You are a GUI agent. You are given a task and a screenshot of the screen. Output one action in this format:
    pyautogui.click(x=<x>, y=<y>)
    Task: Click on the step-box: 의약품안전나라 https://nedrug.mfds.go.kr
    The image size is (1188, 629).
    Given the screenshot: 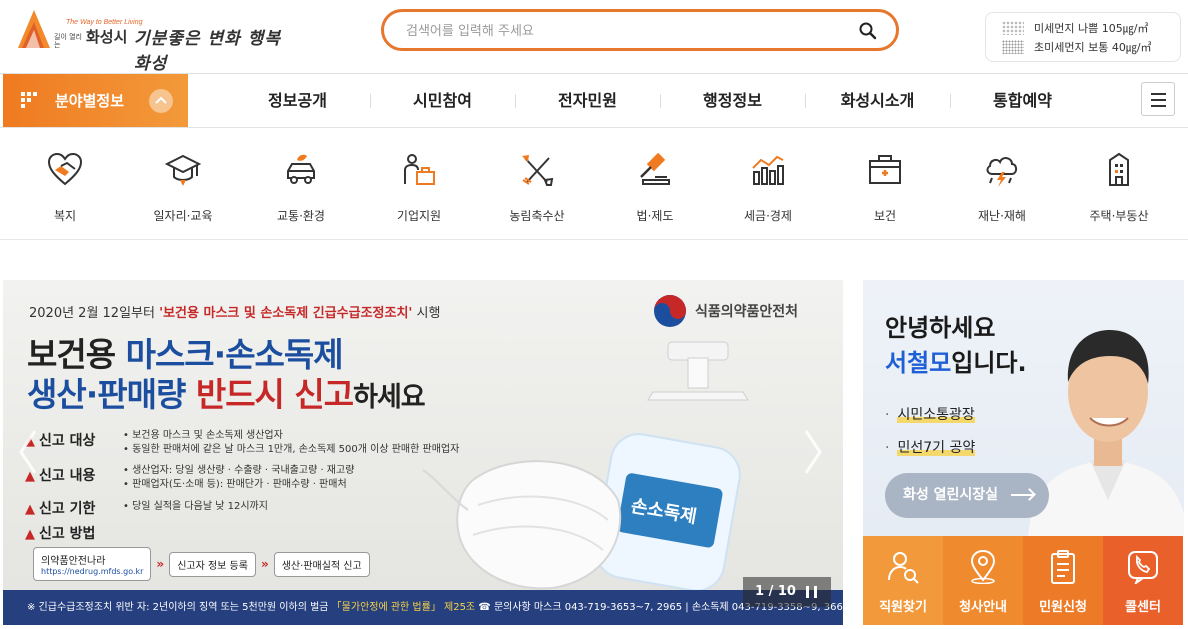 What is the action you would take?
    pyautogui.click(x=92, y=564)
    